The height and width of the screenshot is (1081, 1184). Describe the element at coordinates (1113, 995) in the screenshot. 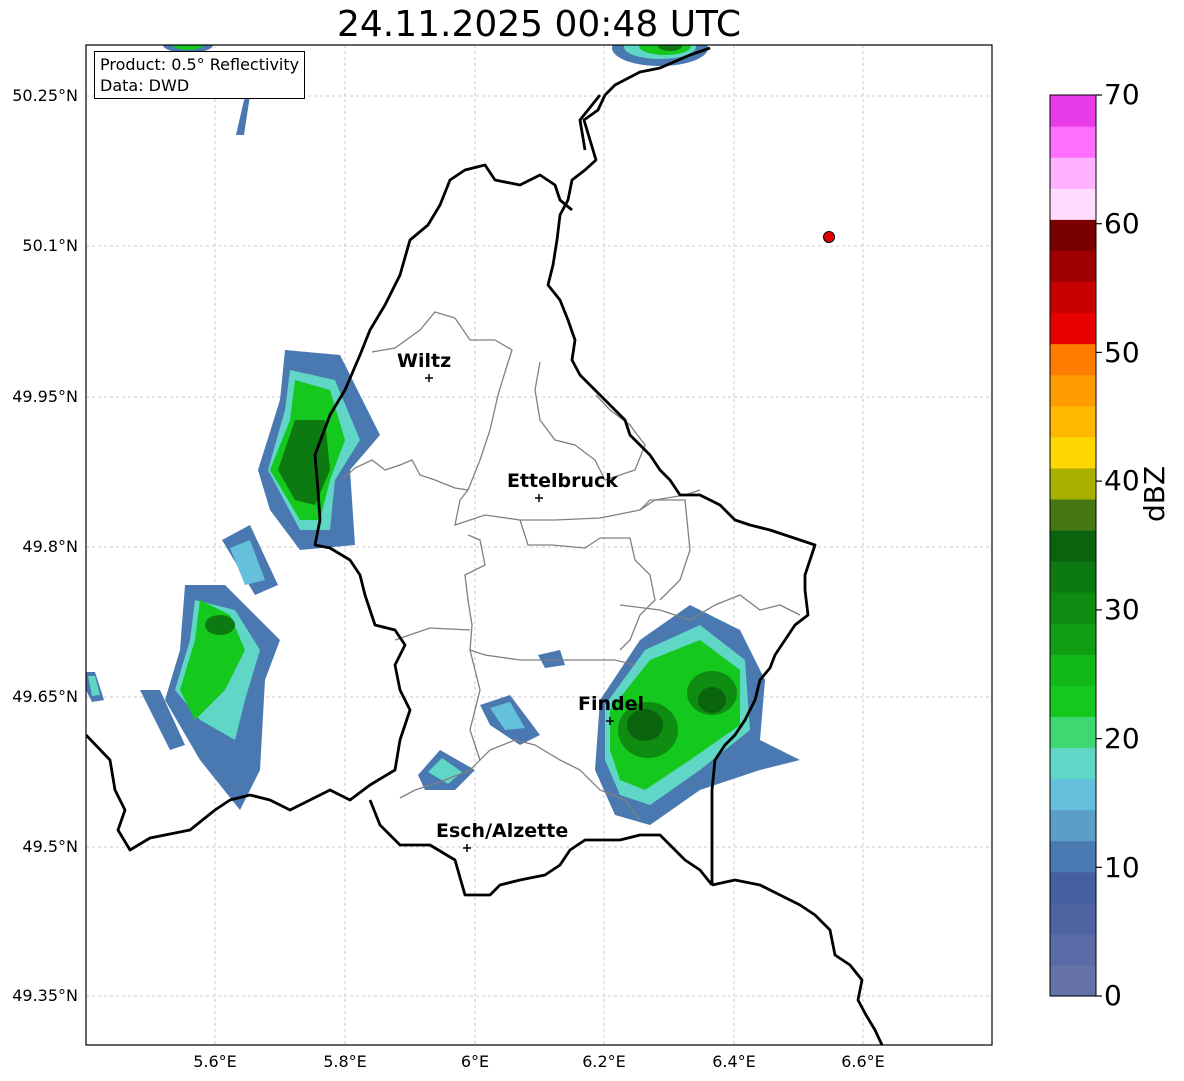

I see `colorbar-tick-0: 0` at that location.